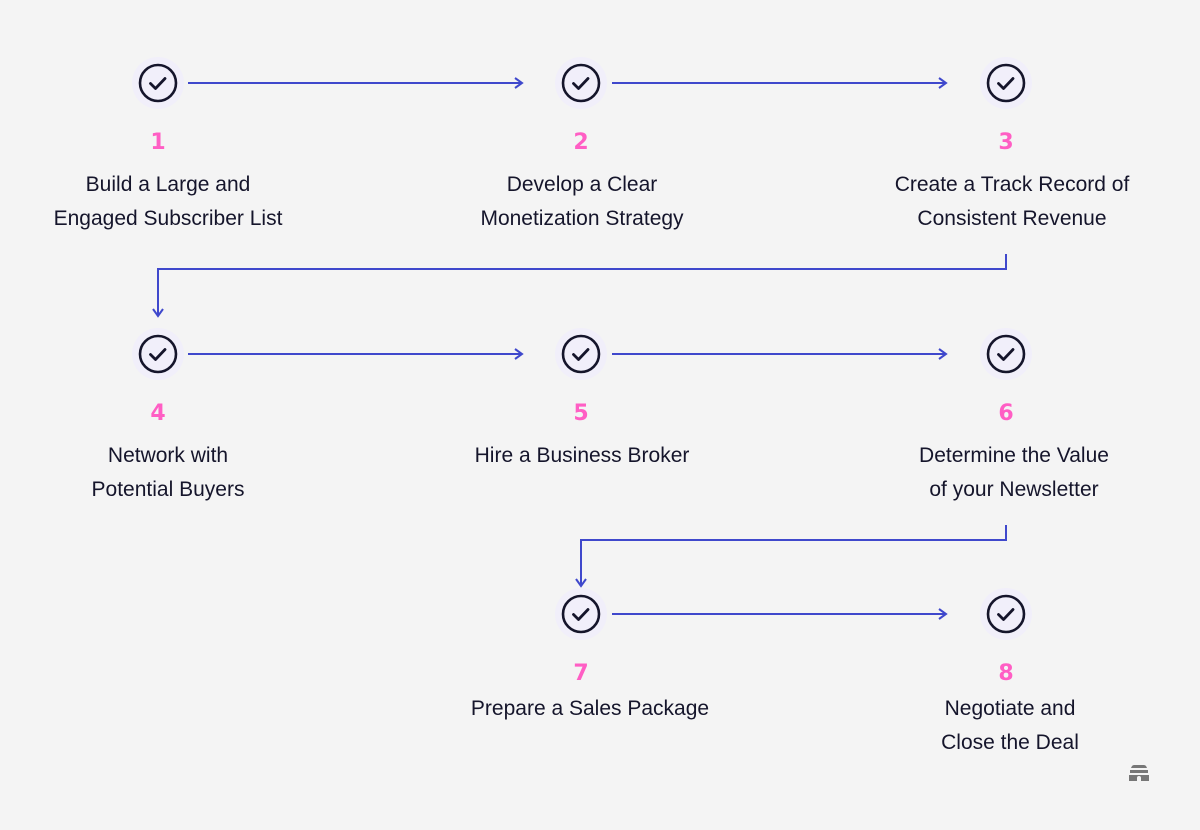 The width and height of the screenshot is (1200, 830). What do you see at coordinates (168, 472) in the screenshot?
I see `step-label: Network with Potential Buyers` at bounding box center [168, 472].